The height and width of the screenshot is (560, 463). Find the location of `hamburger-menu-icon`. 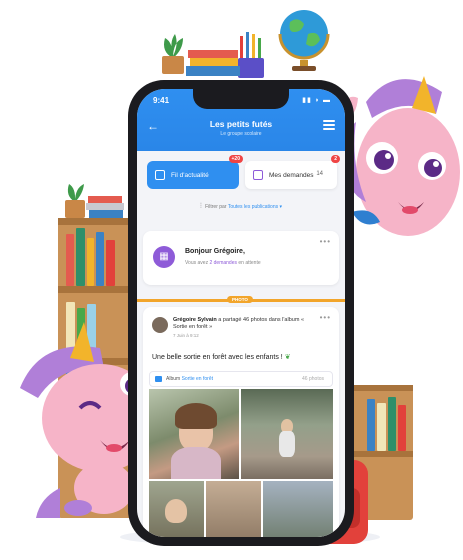

hamburger-menu-icon is located at coordinates (329, 126).